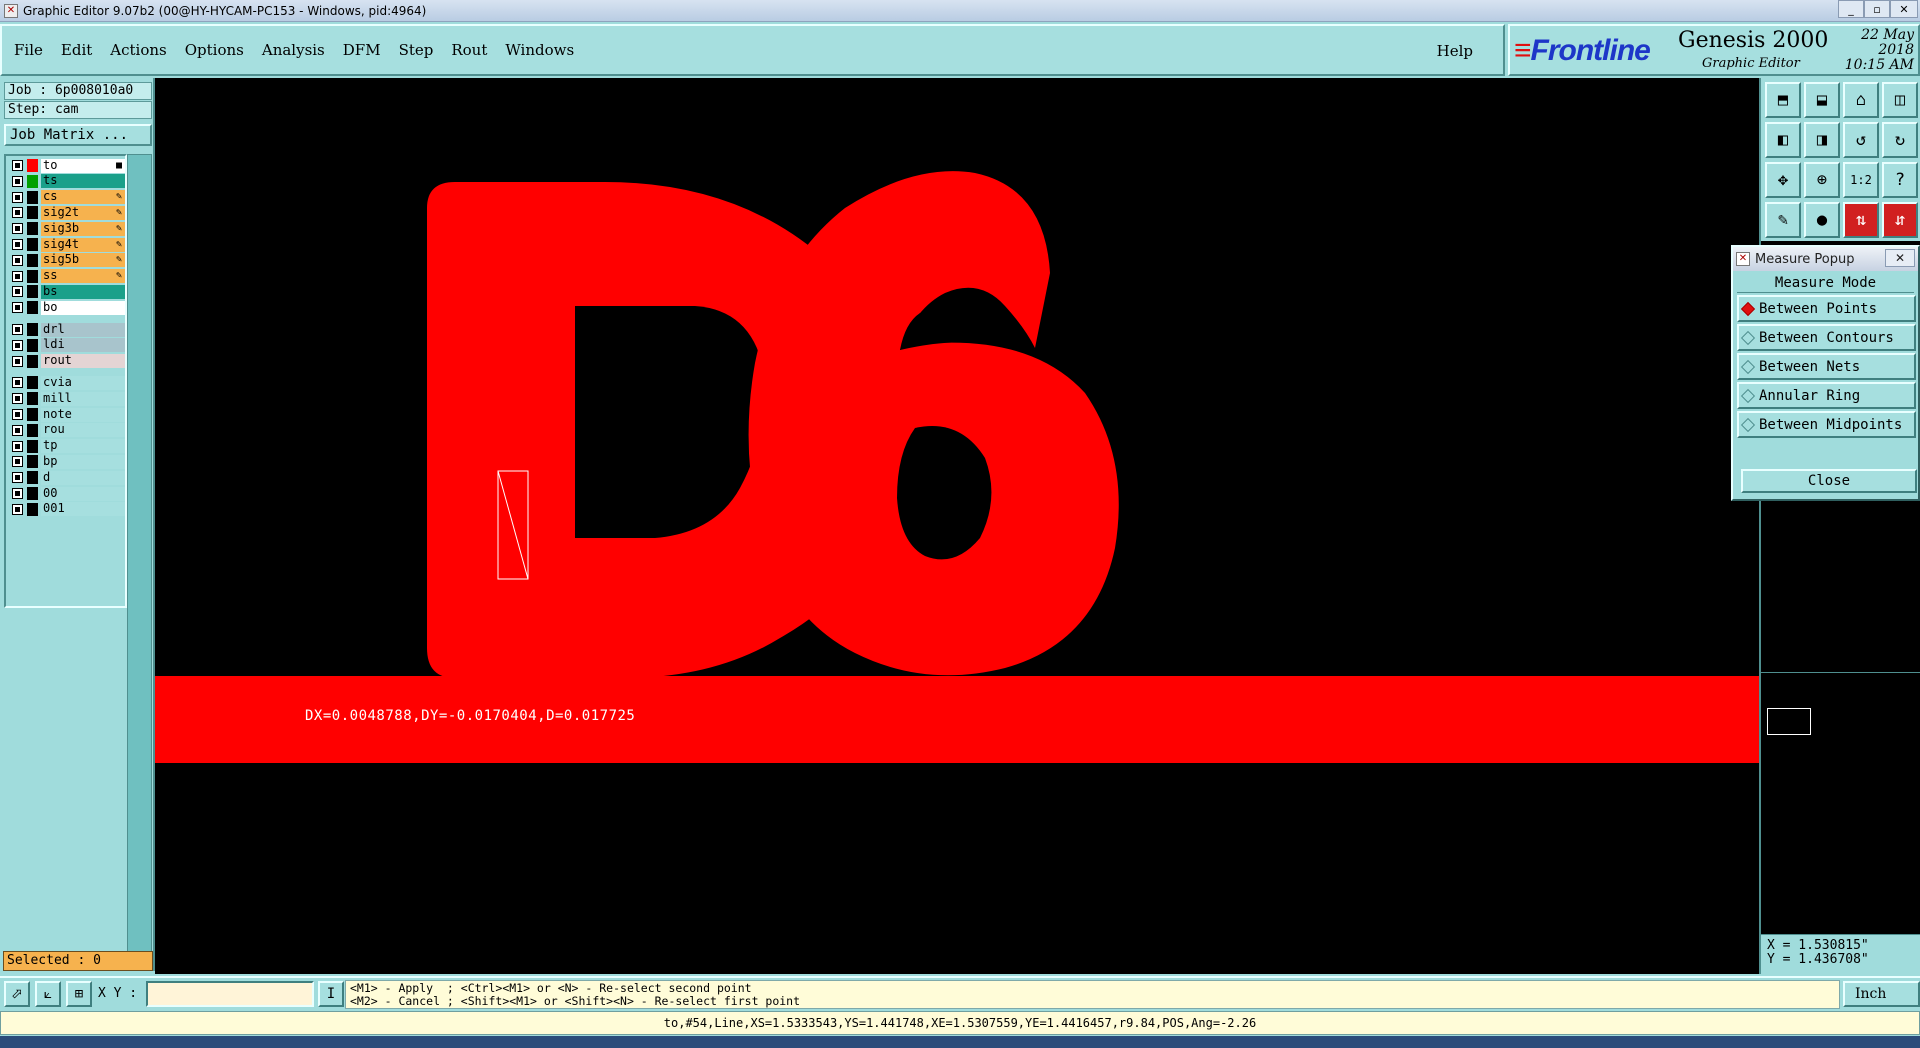 This screenshot has width=1920, height=1048. What do you see at coordinates (1900, 220) in the screenshot?
I see `layers-down-icon: ⇵` at bounding box center [1900, 220].